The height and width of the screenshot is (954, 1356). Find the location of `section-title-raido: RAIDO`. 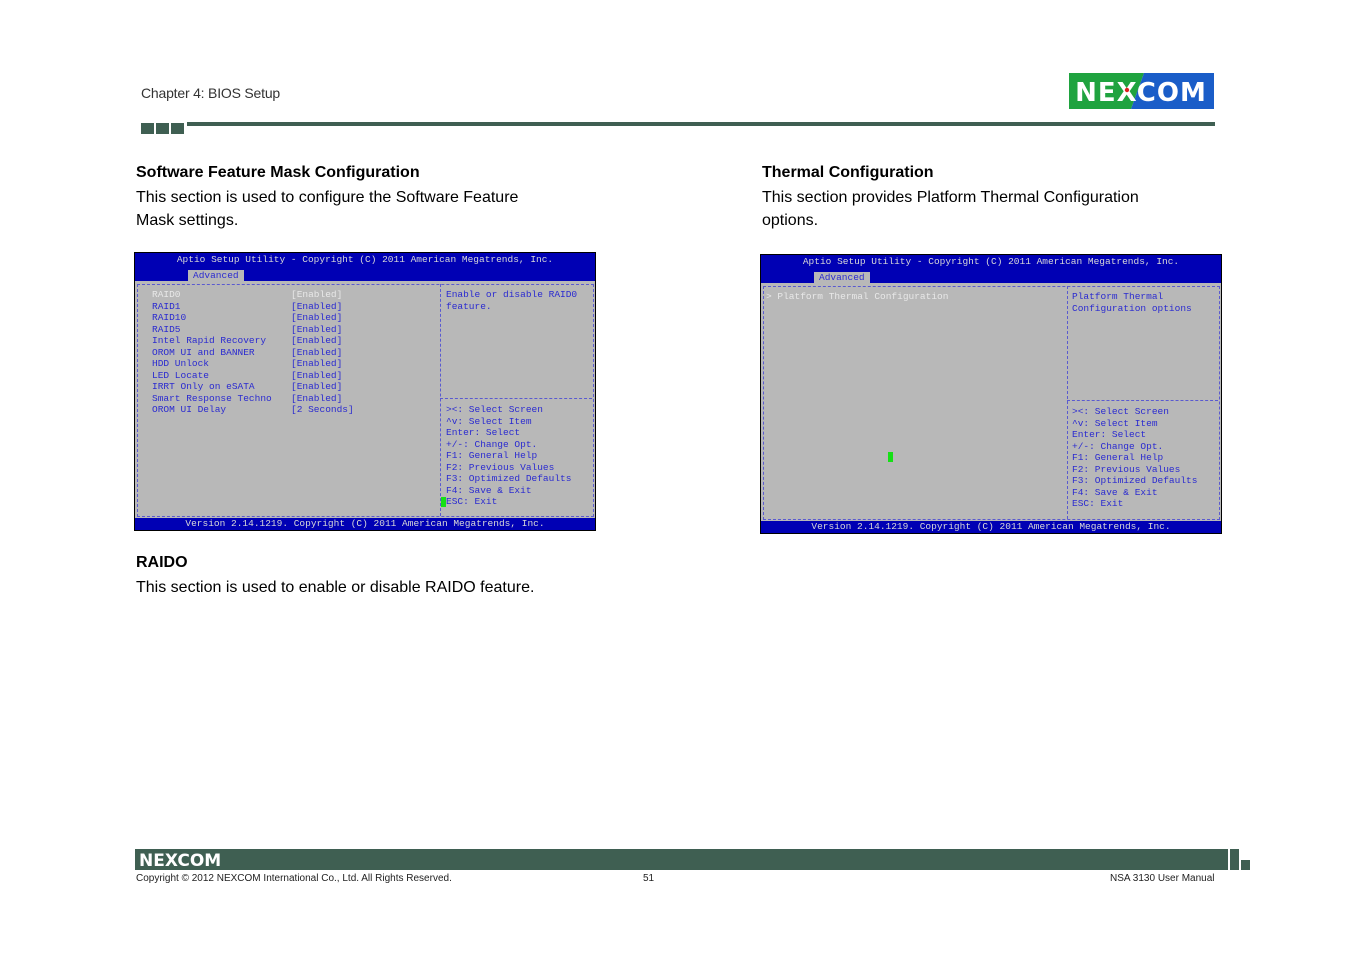

section-title-raido: RAIDO is located at coordinates (162, 562).